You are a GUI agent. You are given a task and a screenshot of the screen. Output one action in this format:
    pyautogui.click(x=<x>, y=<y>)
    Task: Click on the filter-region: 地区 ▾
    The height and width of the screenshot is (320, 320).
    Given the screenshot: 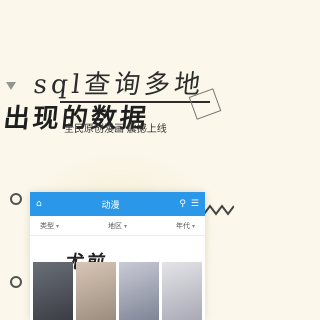 What is the action you would take?
    pyautogui.click(x=117, y=226)
    